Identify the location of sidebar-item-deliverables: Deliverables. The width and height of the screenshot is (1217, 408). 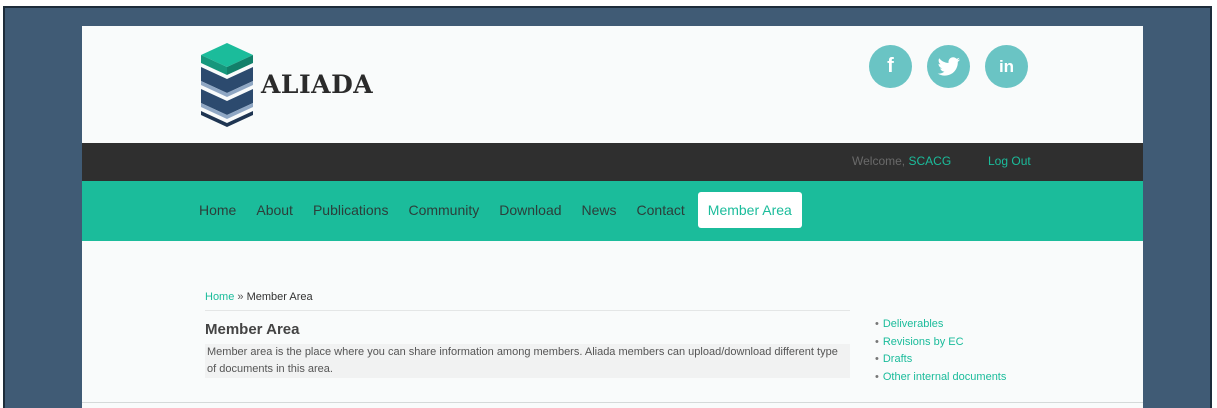
(940, 325).